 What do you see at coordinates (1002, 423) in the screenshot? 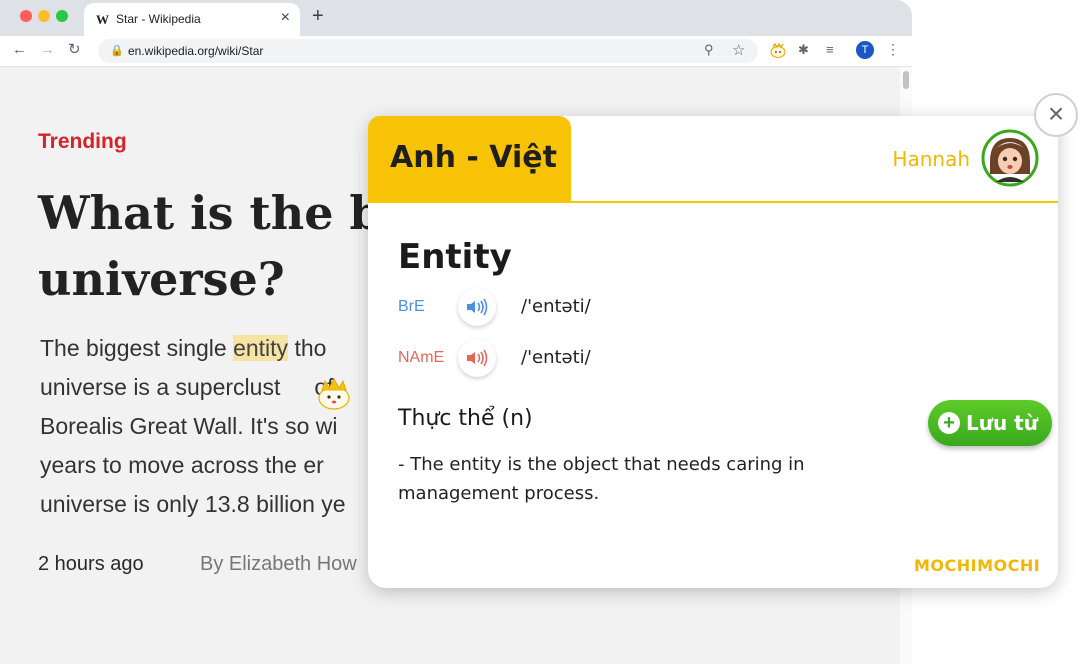
I see `save-word-label: Lưu từ` at bounding box center [1002, 423].